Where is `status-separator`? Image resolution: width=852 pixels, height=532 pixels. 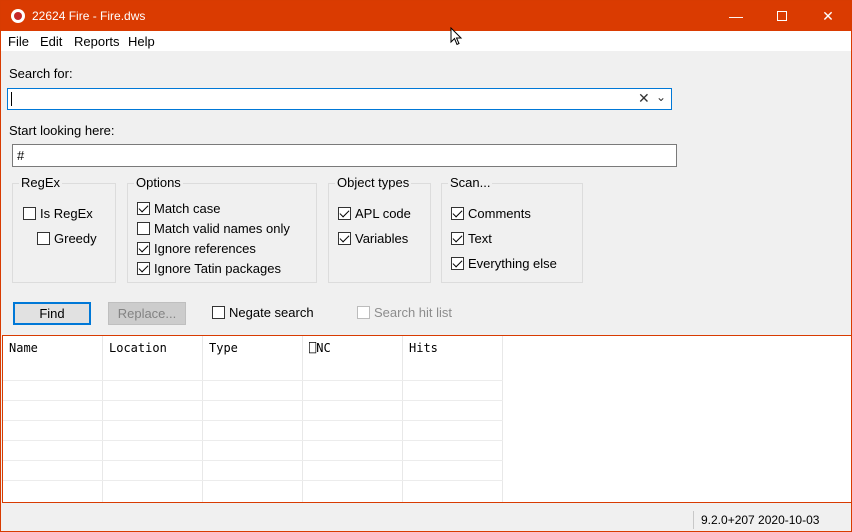
status-separator is located at coordinates (693, 520).